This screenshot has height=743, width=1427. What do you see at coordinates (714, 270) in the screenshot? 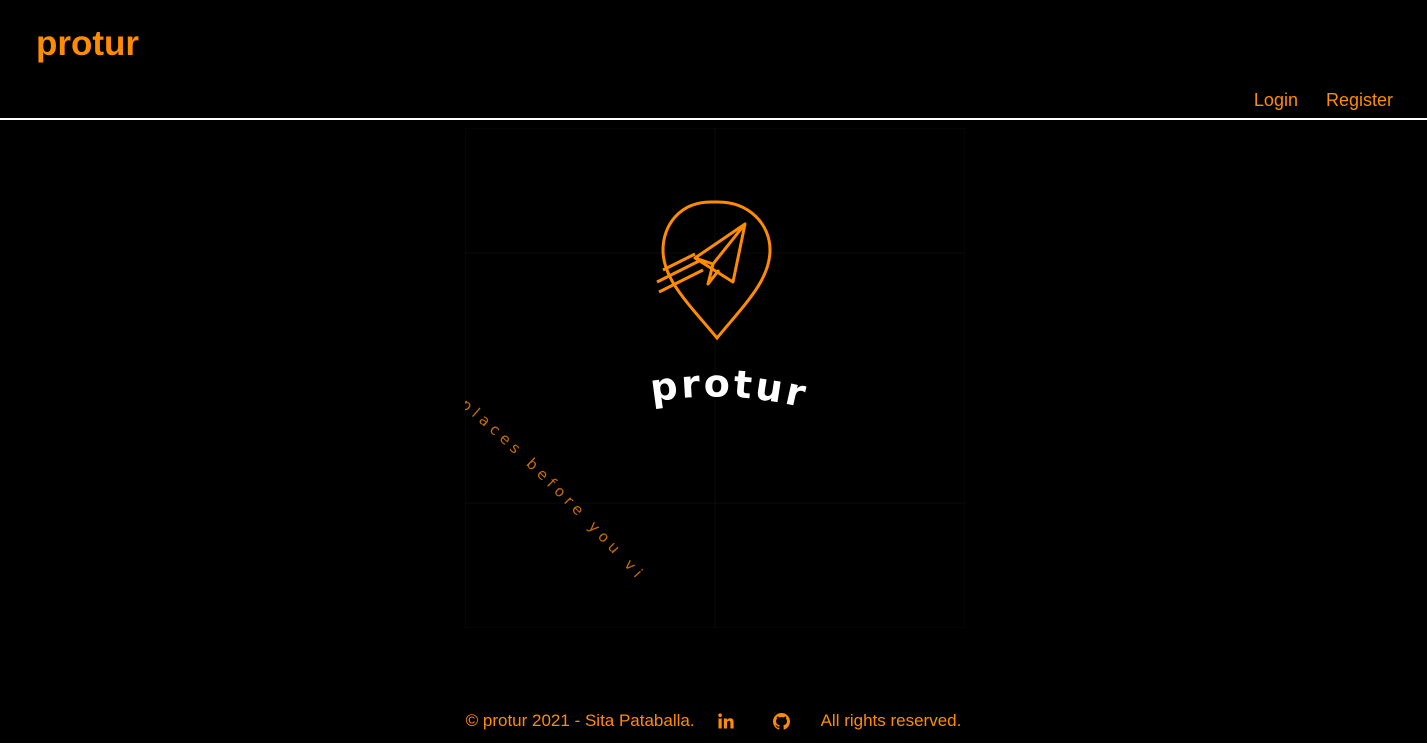
I see `paper-plane-map-pin-icon` at bounding box center [714, 270].